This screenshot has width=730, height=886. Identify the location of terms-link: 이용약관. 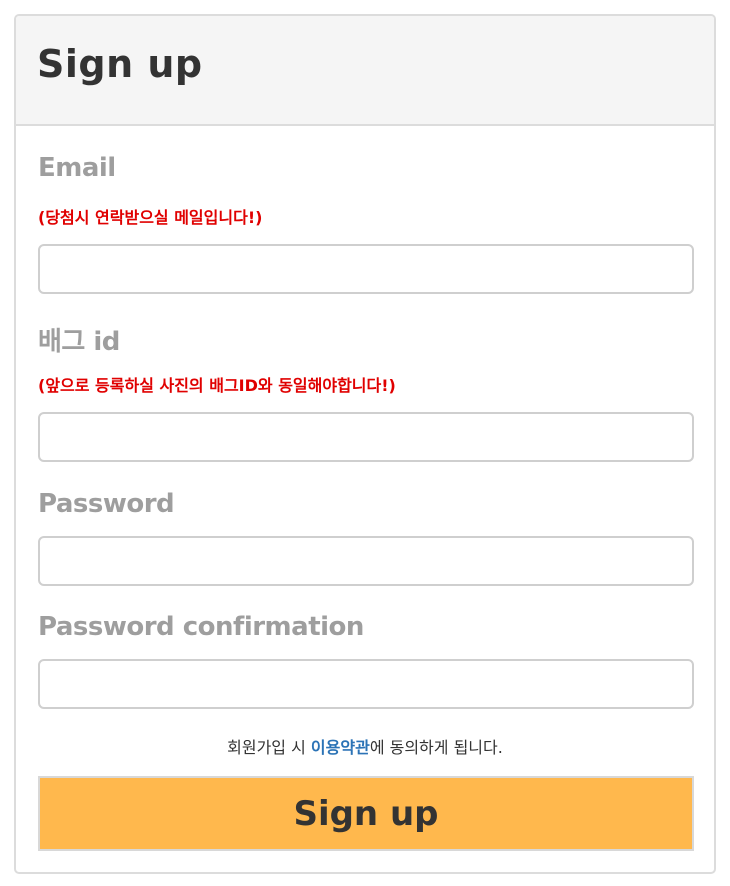
(340, 747).